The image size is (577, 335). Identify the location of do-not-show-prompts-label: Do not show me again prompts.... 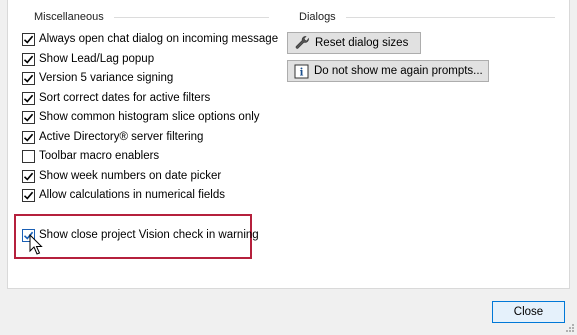
(398, 71).